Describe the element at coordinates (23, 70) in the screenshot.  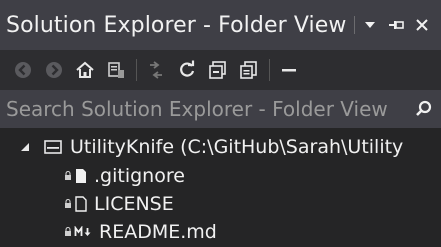
I see `back-icon` at that location.